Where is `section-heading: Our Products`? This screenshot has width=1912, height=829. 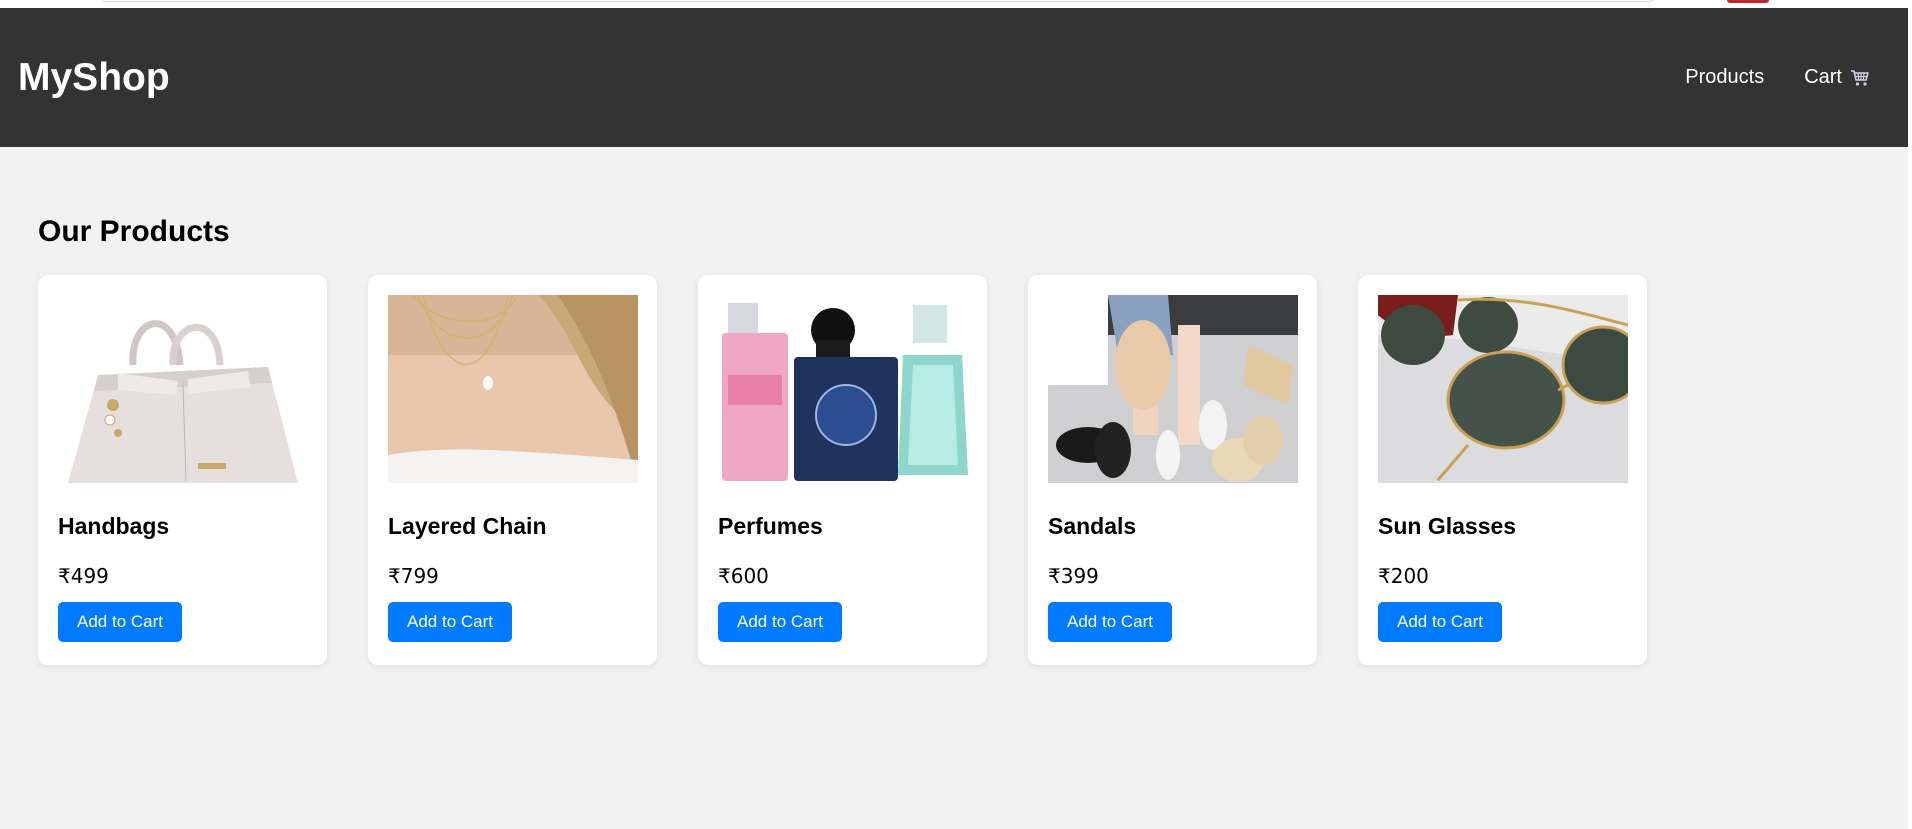
section-heading: Our Products is located at coordinates (134, 231).